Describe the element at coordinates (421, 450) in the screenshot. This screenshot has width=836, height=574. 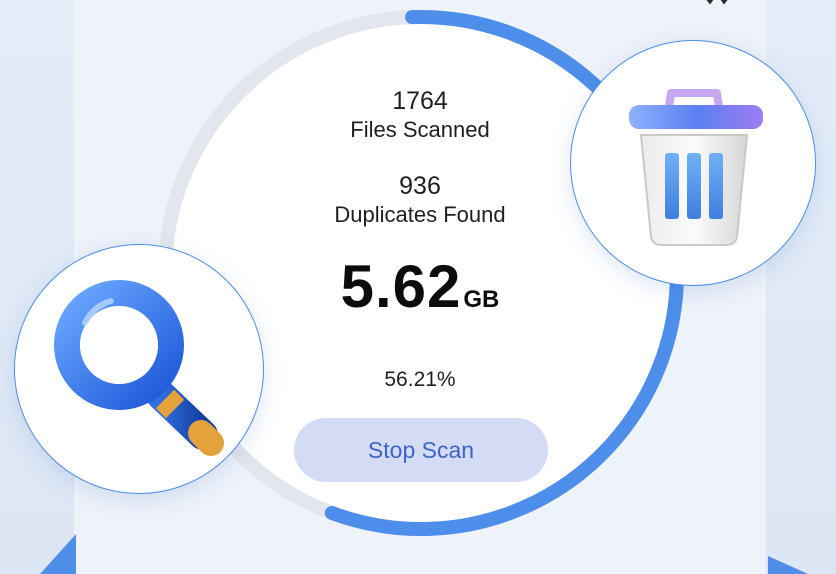
I see `stop-scan-button: Stop Scan` at that location.